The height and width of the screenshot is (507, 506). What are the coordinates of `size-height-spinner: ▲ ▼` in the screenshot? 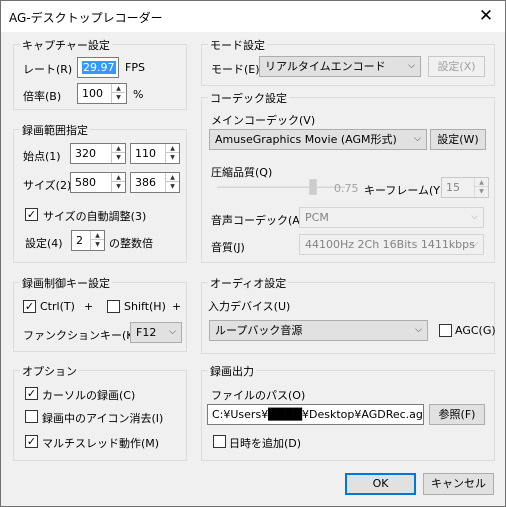 It's located at (172, 182).